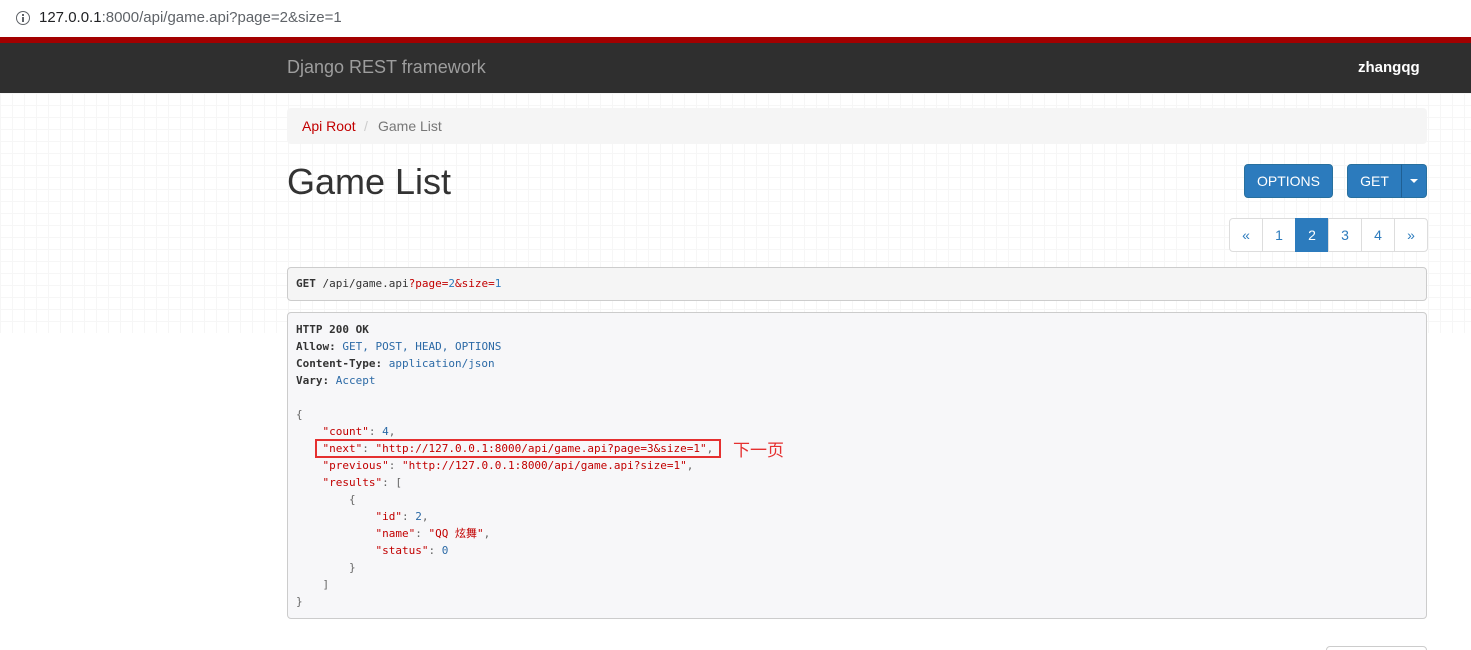 The width and height of the screenshot is (1471, 650). Describe the element at coordinates (313, 584) in the screenshot. I see `json-results-close: ]` at that location.